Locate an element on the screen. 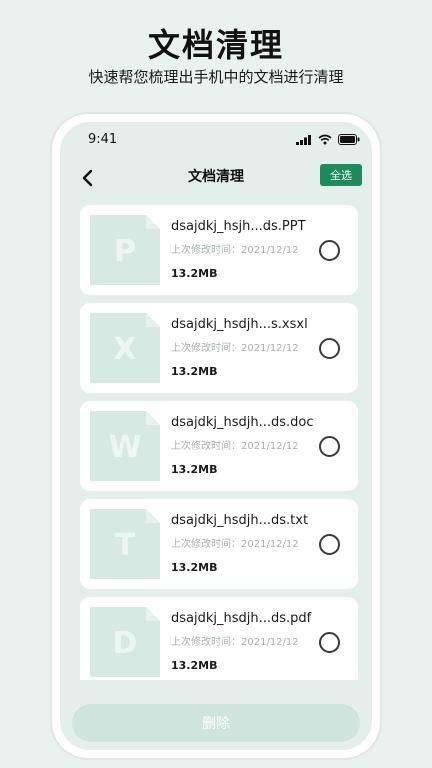  ppt-file-icon: P is located at coordinates (125, 250).